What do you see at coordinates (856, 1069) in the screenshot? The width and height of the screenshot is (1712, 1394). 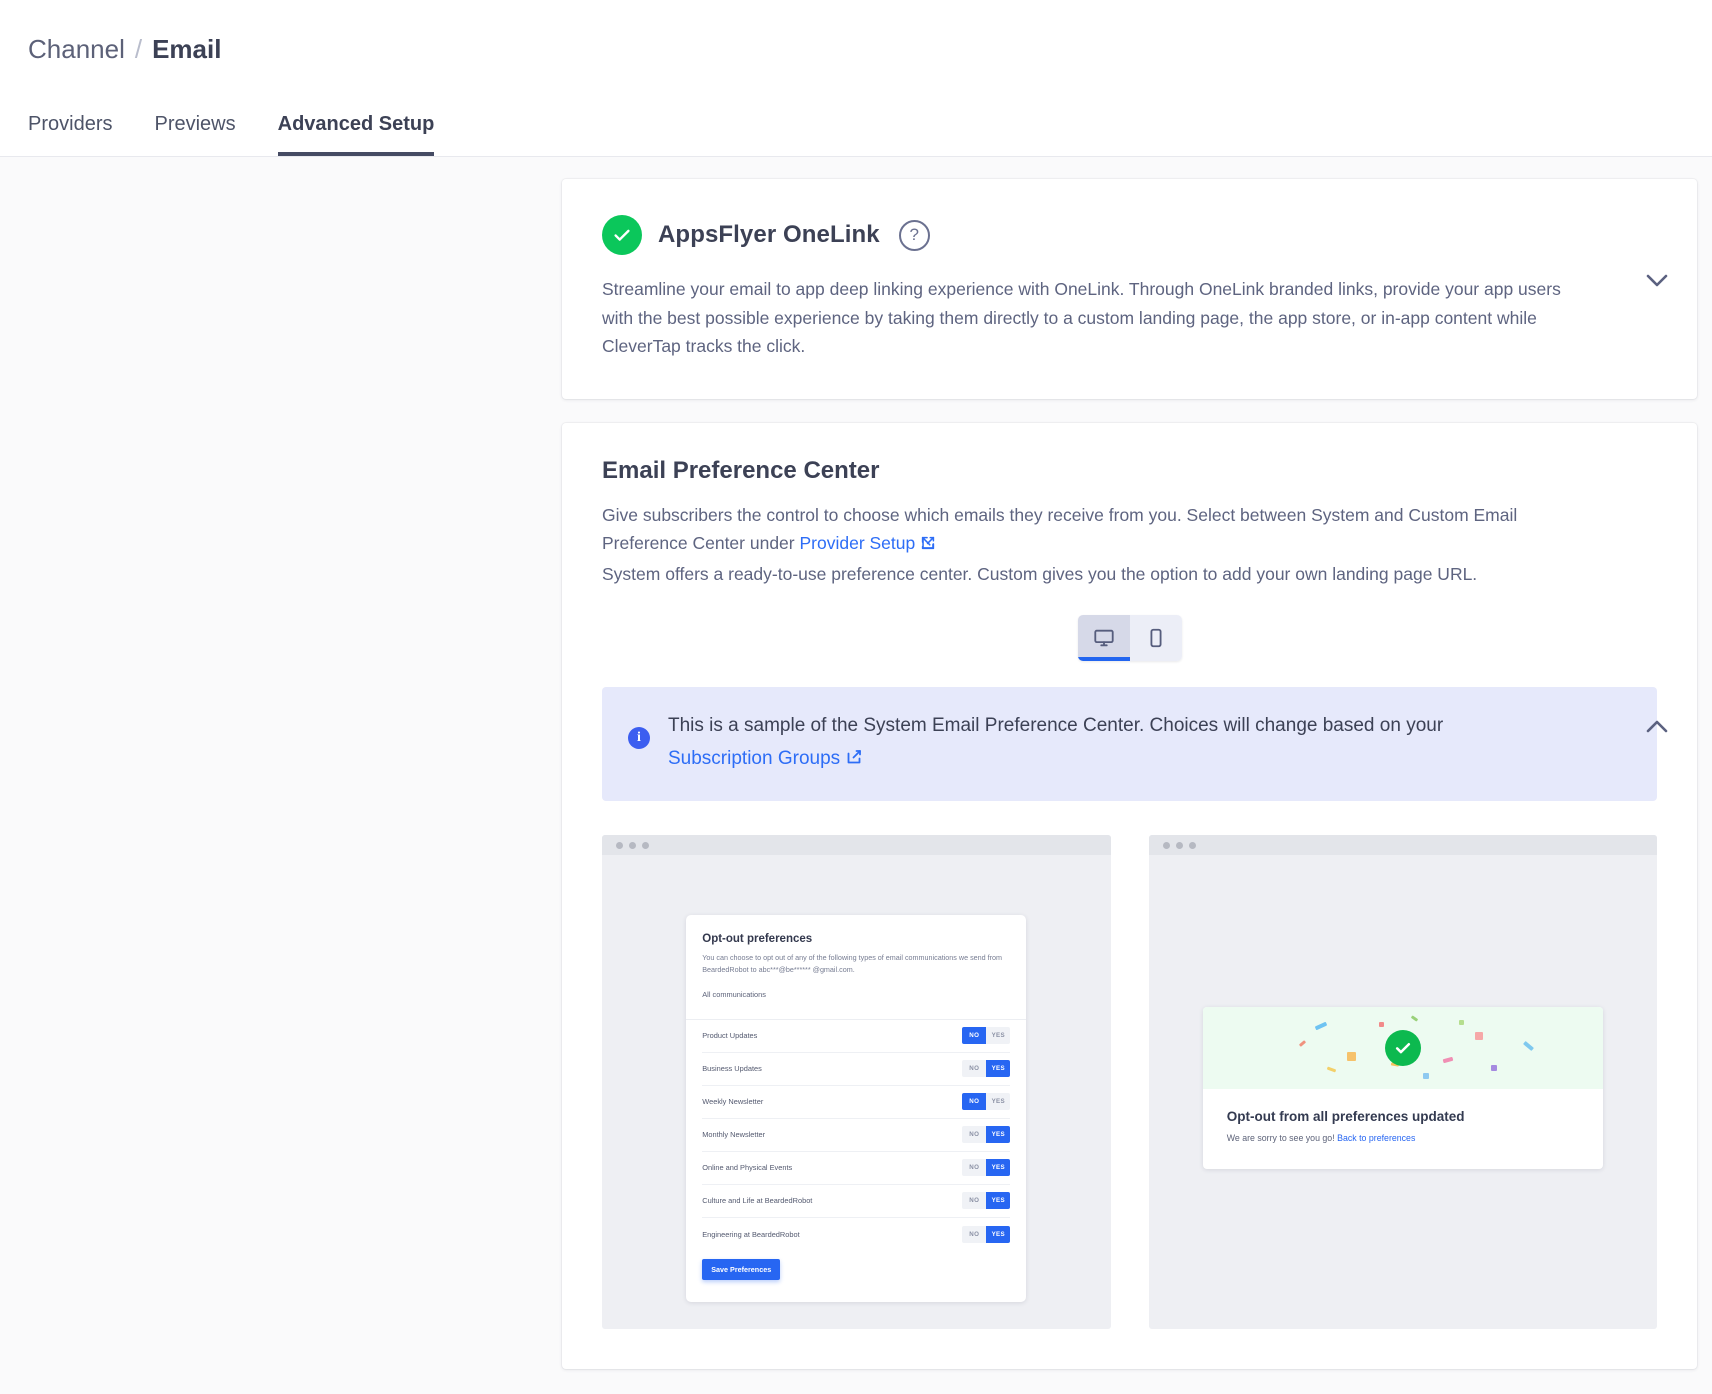 I see `table-row: Business Updates NO YES` at bounding box center [856, 1069].